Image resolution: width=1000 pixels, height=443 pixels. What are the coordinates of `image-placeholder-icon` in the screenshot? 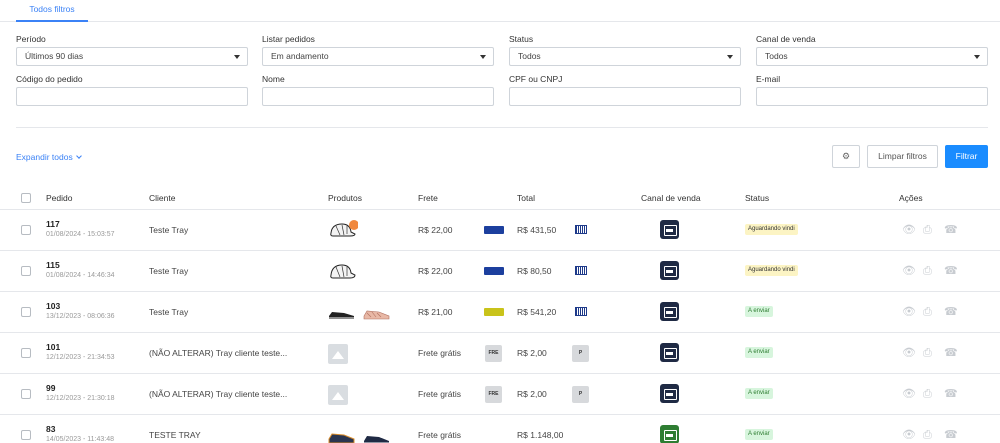 It's located at (338, 395).